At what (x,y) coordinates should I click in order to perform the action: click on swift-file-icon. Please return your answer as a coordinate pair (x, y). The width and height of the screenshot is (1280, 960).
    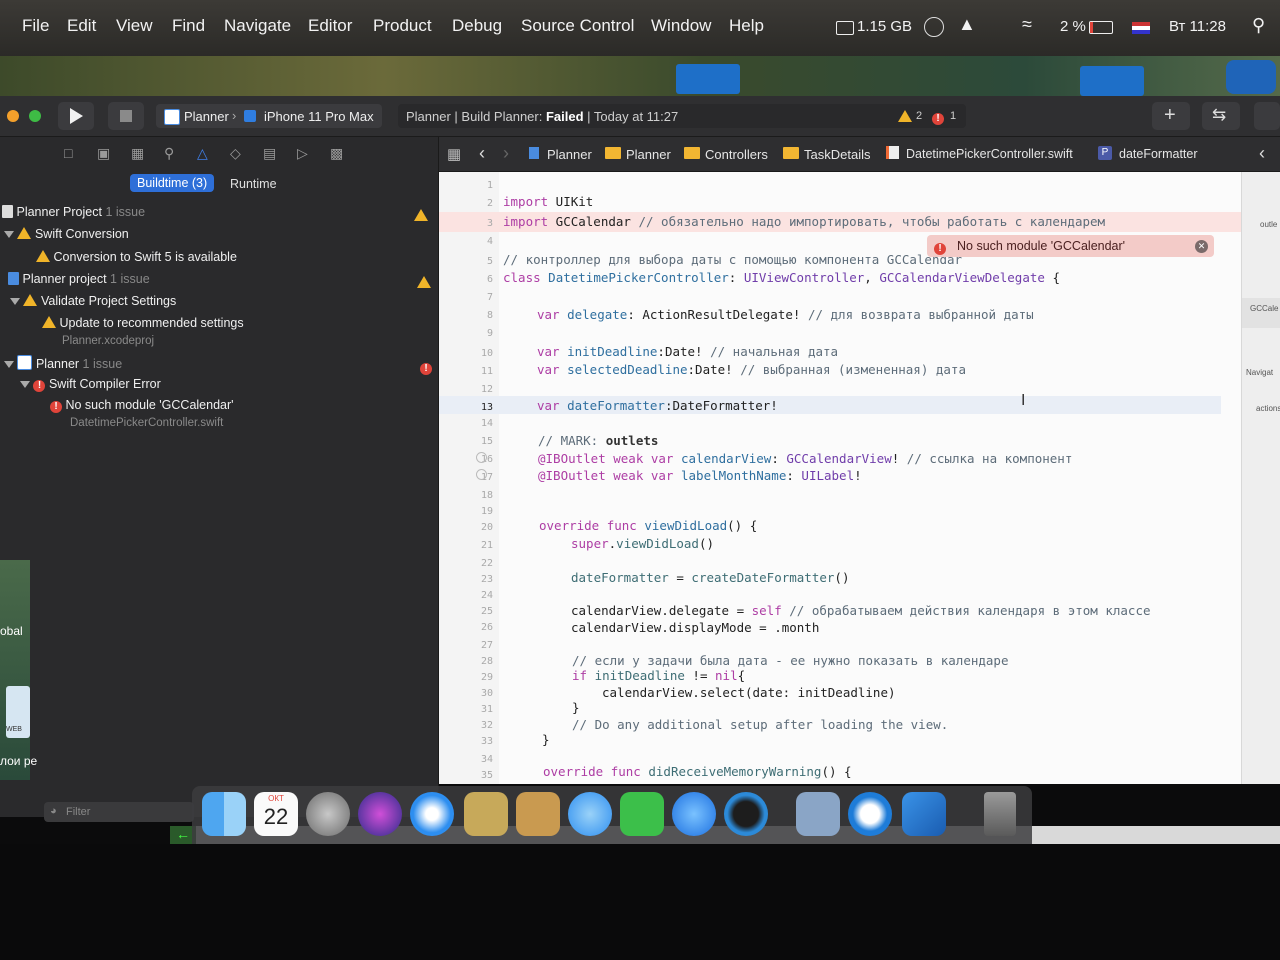
    Looking at the image, I should click on (892, 152).